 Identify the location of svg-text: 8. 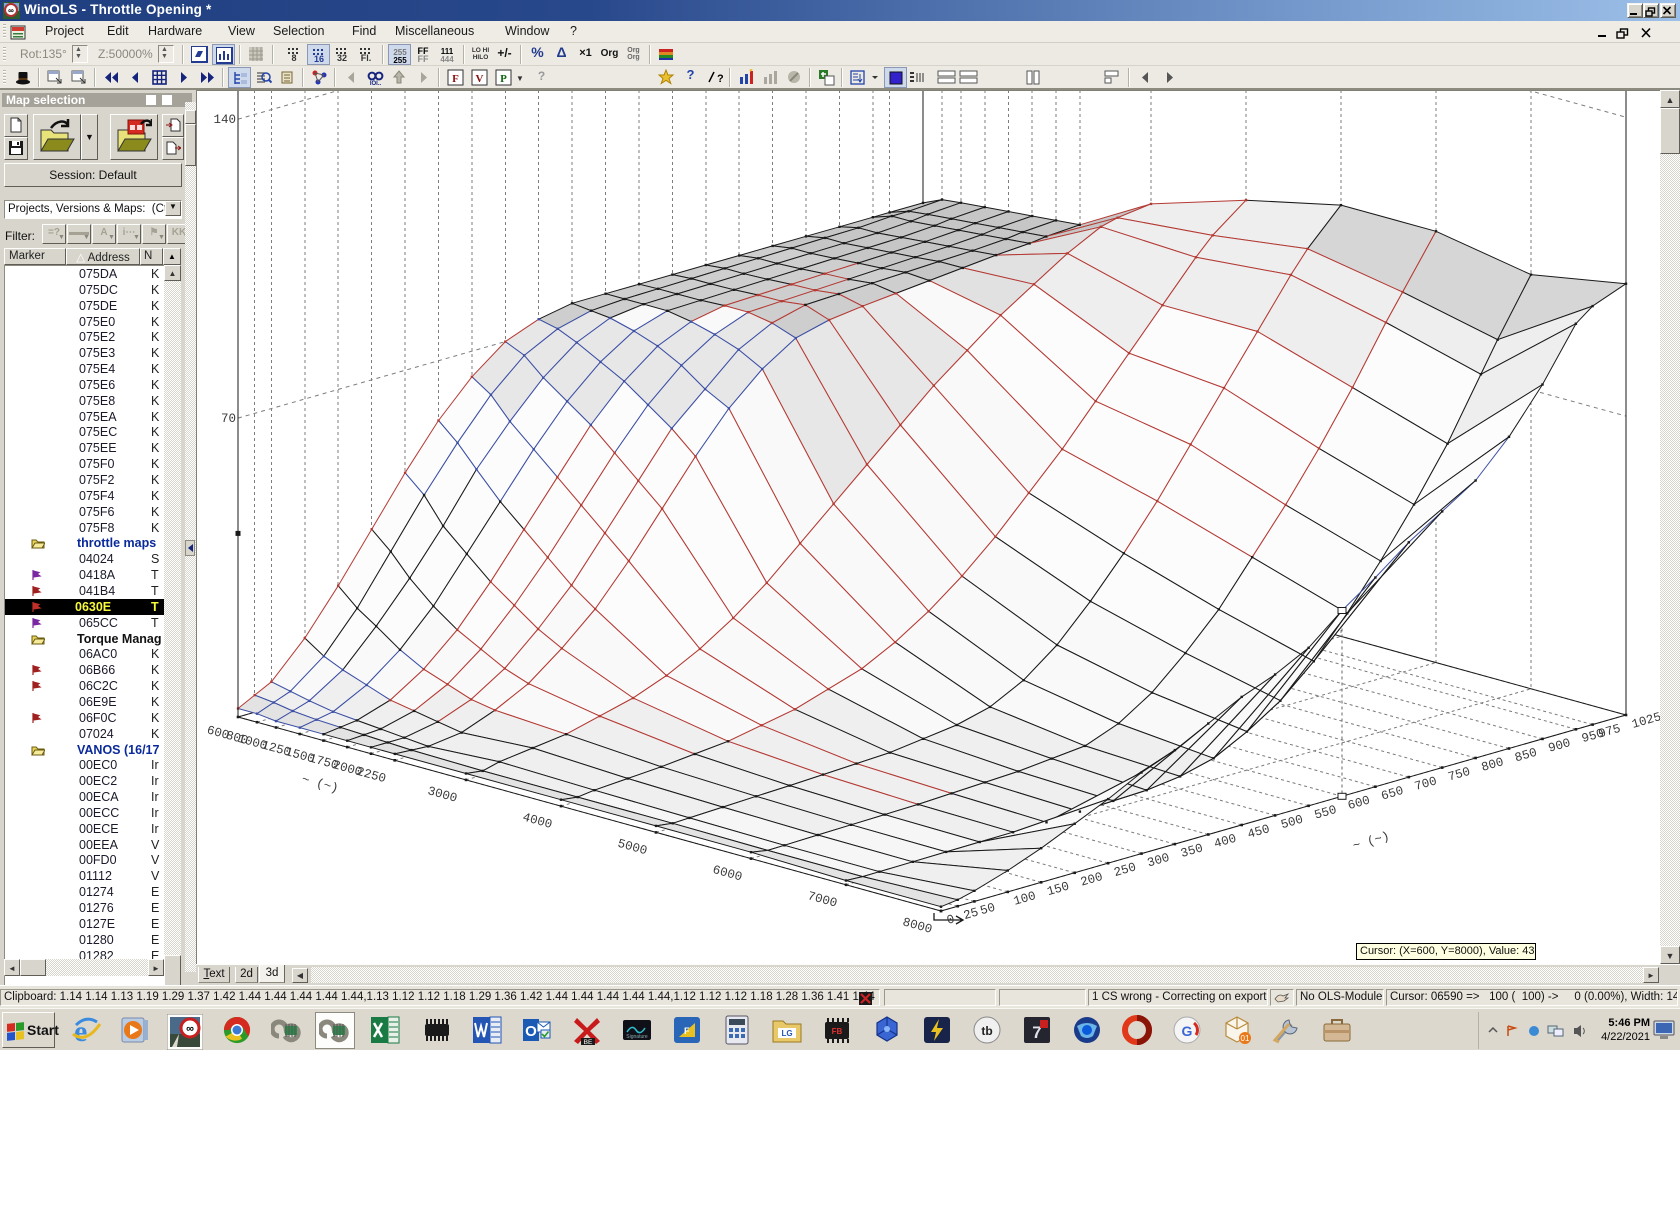
(293, 58).